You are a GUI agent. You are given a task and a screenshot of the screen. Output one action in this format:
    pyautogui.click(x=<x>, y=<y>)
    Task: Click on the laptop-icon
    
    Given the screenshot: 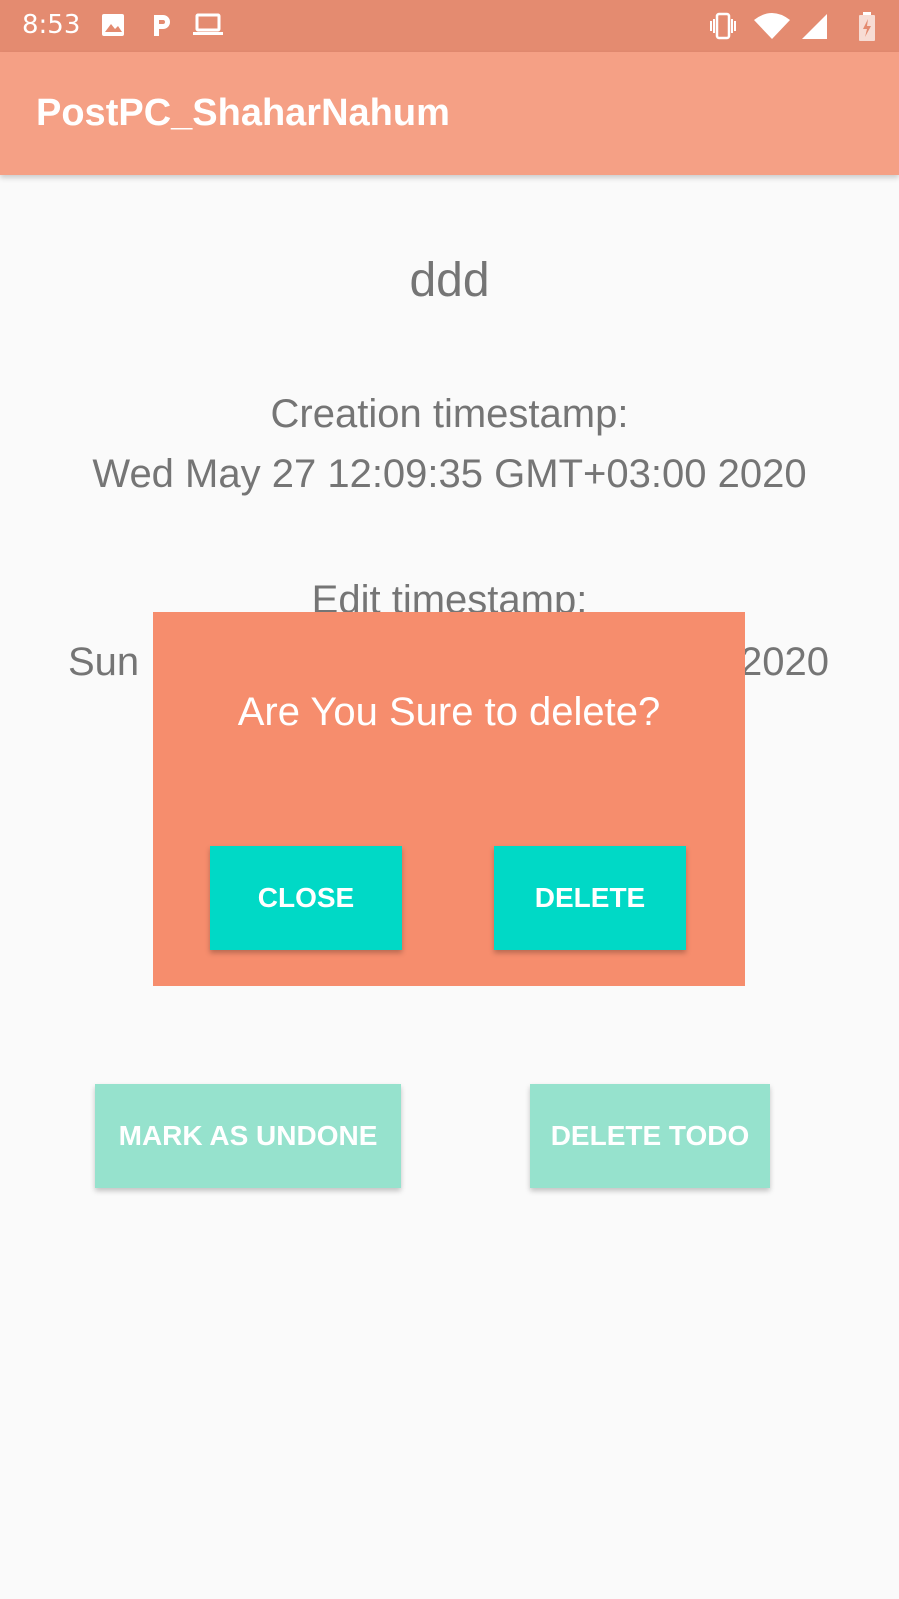 What is the action you would take?
    pyautogui.click(x=208, y=24)
    